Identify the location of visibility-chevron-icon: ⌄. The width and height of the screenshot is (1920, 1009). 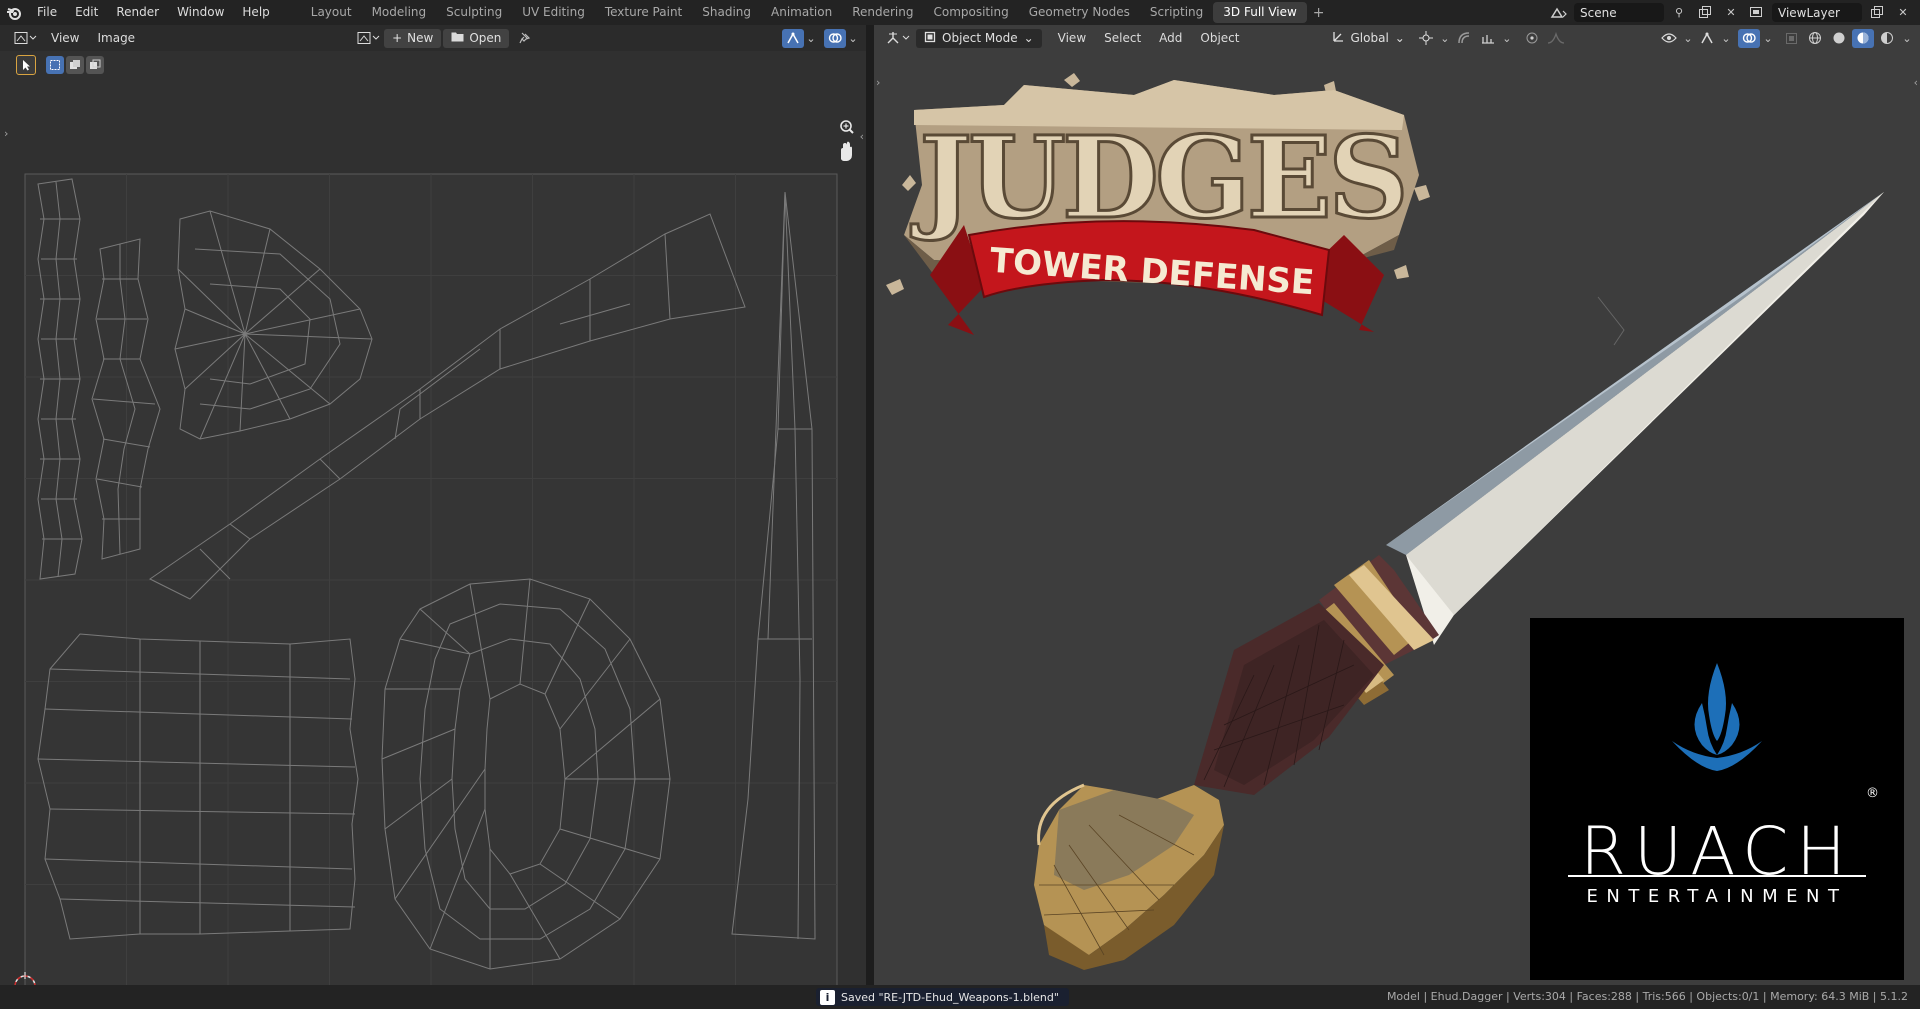
(1688, 38).